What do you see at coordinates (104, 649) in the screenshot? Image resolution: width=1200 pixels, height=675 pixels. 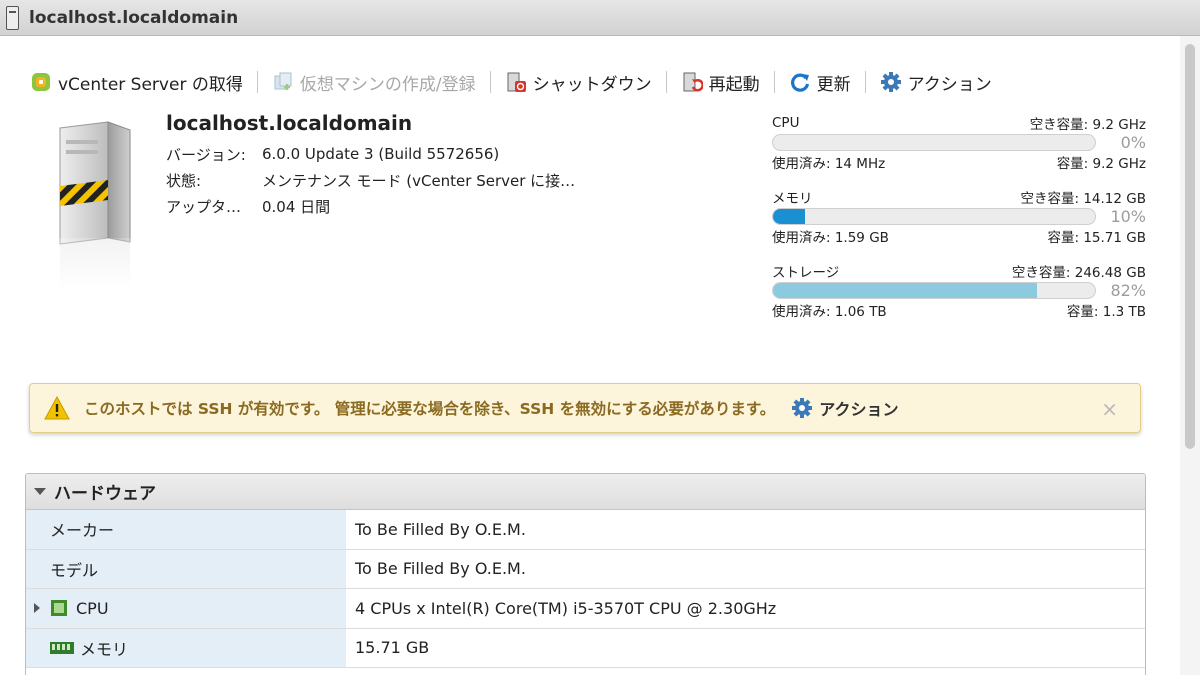 I see `row-label: メモリ` at bounding box center [104, 649].